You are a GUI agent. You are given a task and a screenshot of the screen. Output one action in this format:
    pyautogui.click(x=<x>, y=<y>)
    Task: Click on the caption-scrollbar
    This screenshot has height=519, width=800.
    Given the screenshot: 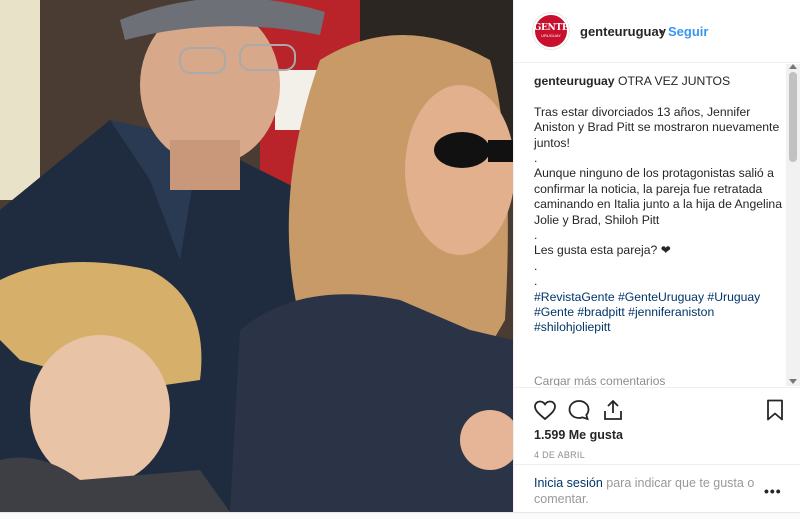 What is the action you would take?
    pyautogui.click(x=793, y=225)
    